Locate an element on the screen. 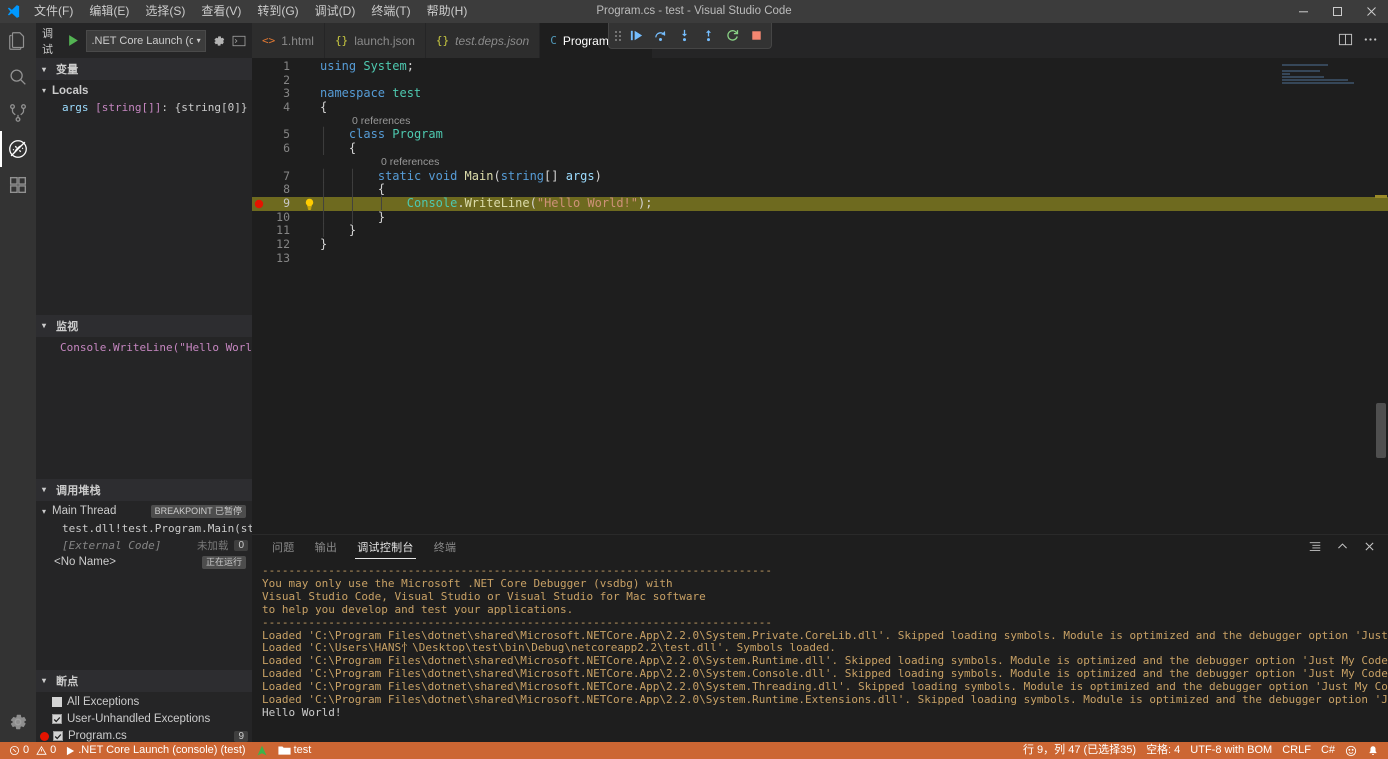  split-editor-icon is located at coordinates (1345, 41).